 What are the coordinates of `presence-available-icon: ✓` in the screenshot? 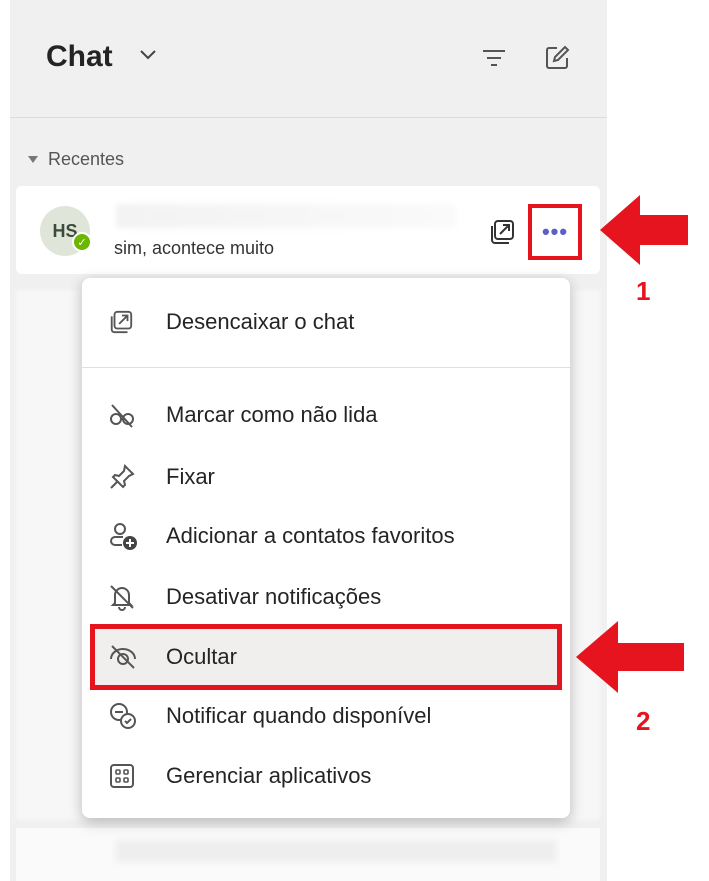 It's located at (82, 242).